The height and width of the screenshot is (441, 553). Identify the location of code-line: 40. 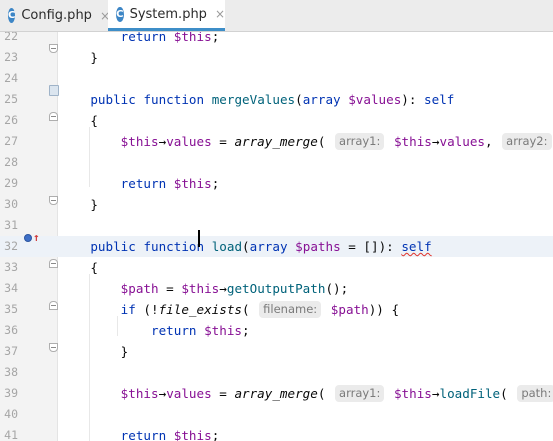
(276, 414).